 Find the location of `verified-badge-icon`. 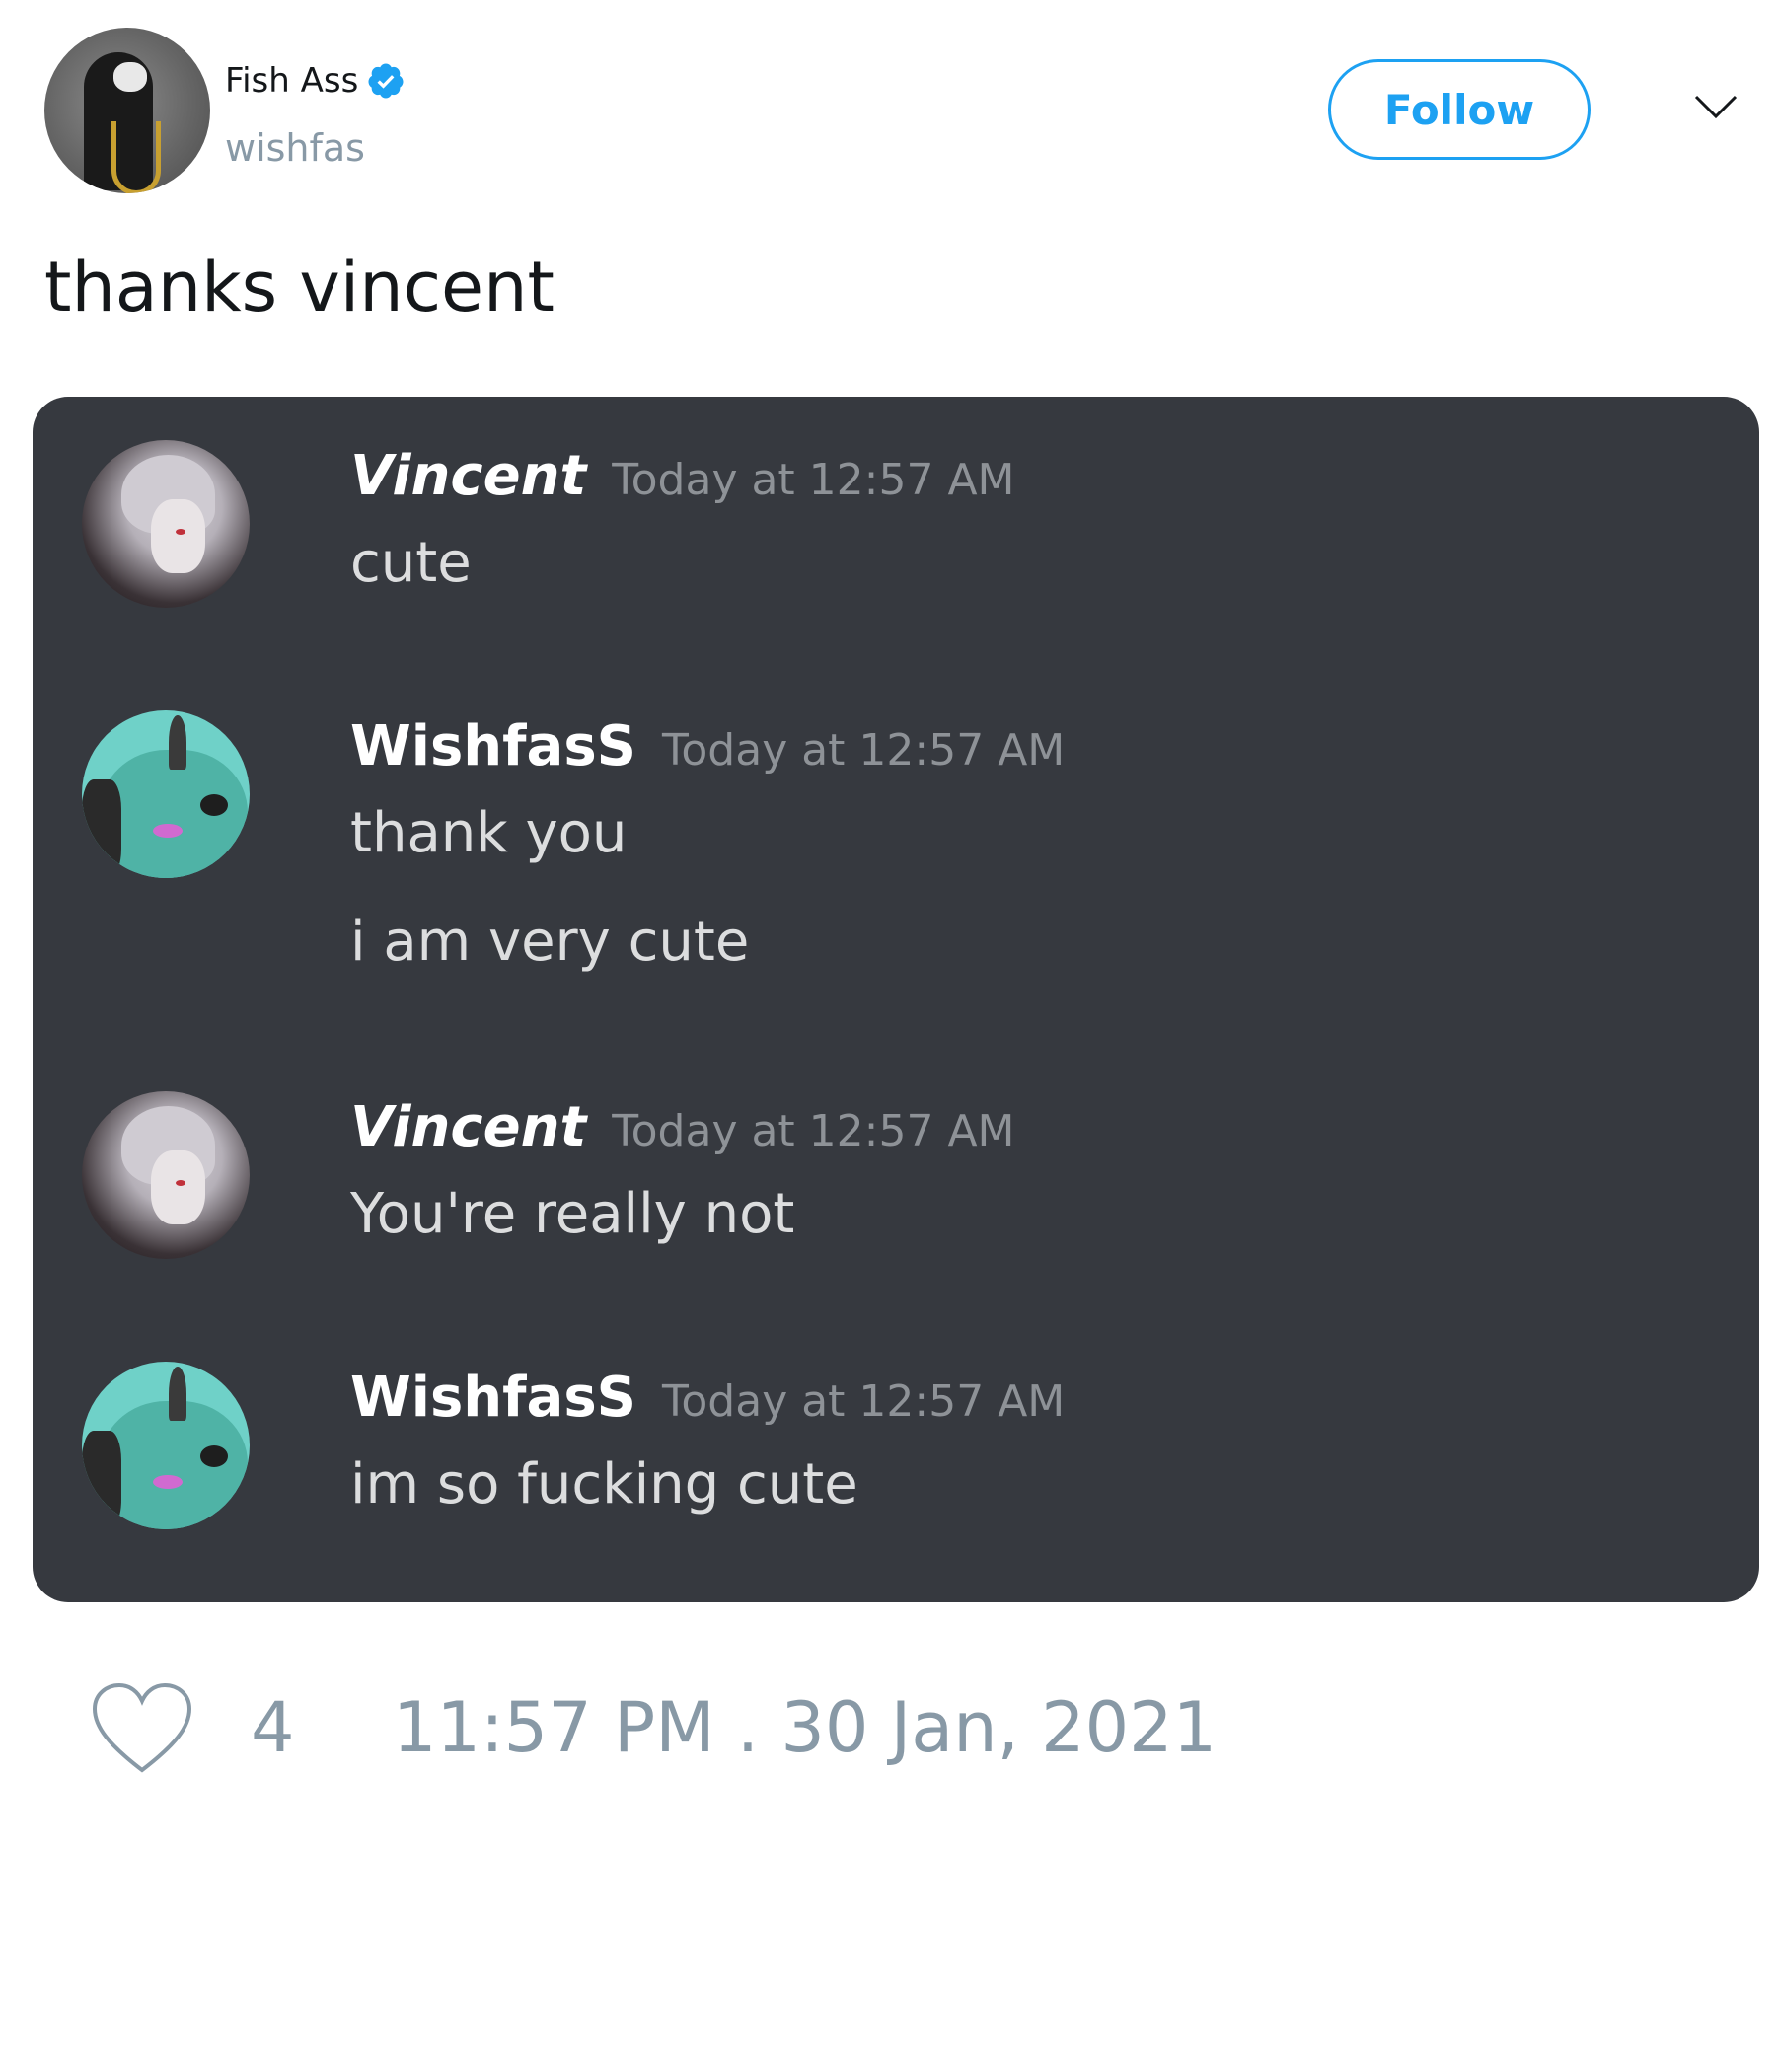

verified-badge-icon is located at coordinates (386, 81).